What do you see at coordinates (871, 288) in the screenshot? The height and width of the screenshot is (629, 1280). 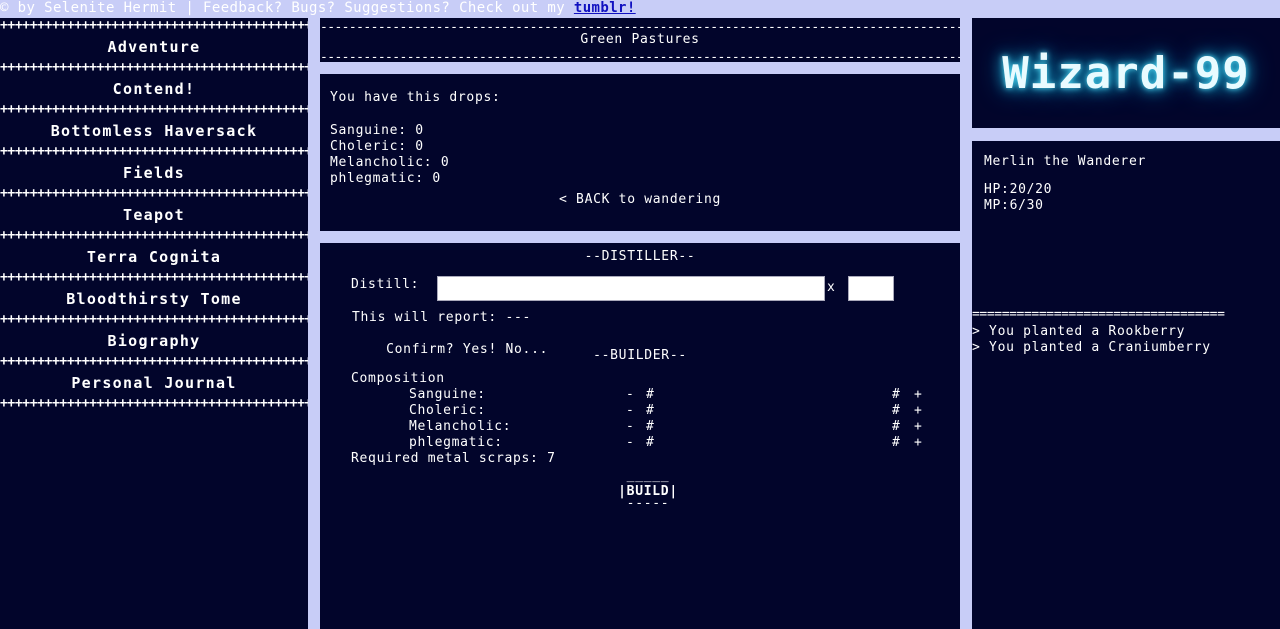 I see `quantity-input` at bounding box center [871, 288].